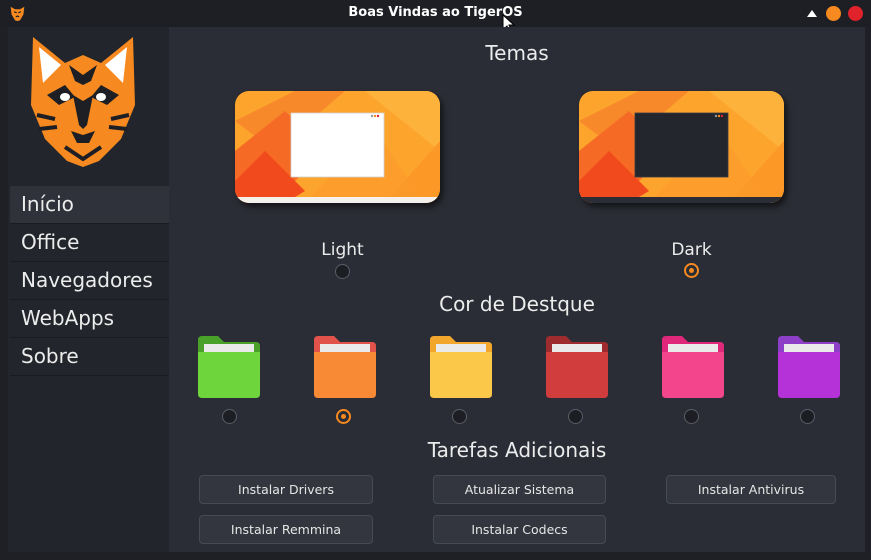 This screenshot has height=560, width=871. I want to click on accent-radio-green, so click(229, 416).